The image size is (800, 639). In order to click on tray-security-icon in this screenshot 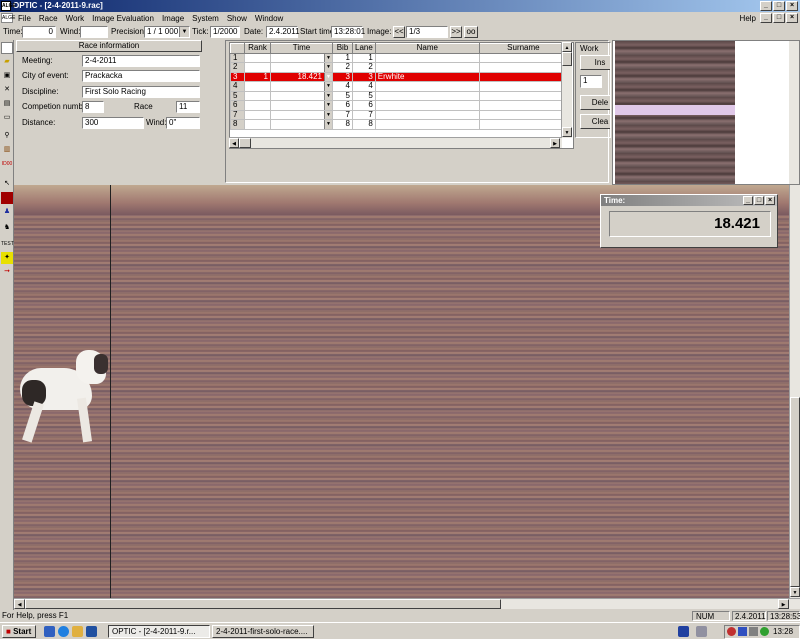, I will do `click(731, 631)`.